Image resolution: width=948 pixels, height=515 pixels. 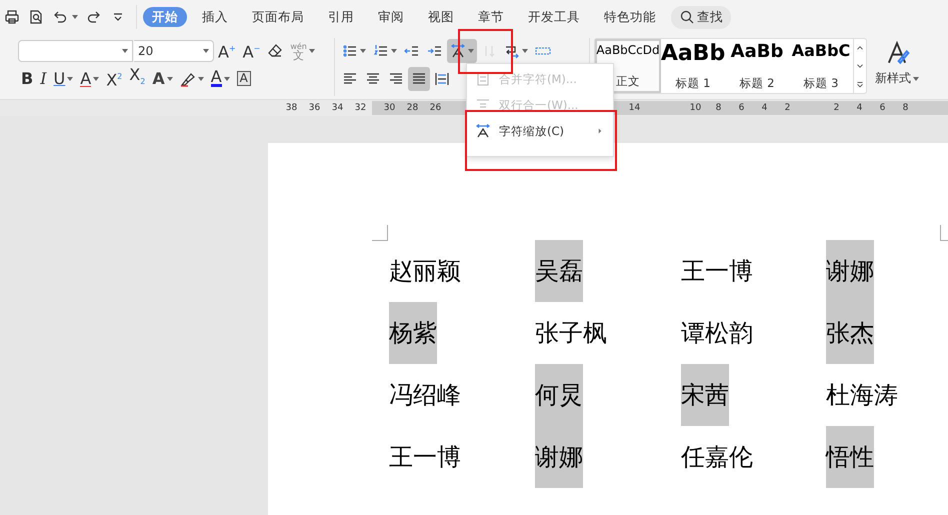 I want to click on tool-button: B, so click(x=27, y=78).